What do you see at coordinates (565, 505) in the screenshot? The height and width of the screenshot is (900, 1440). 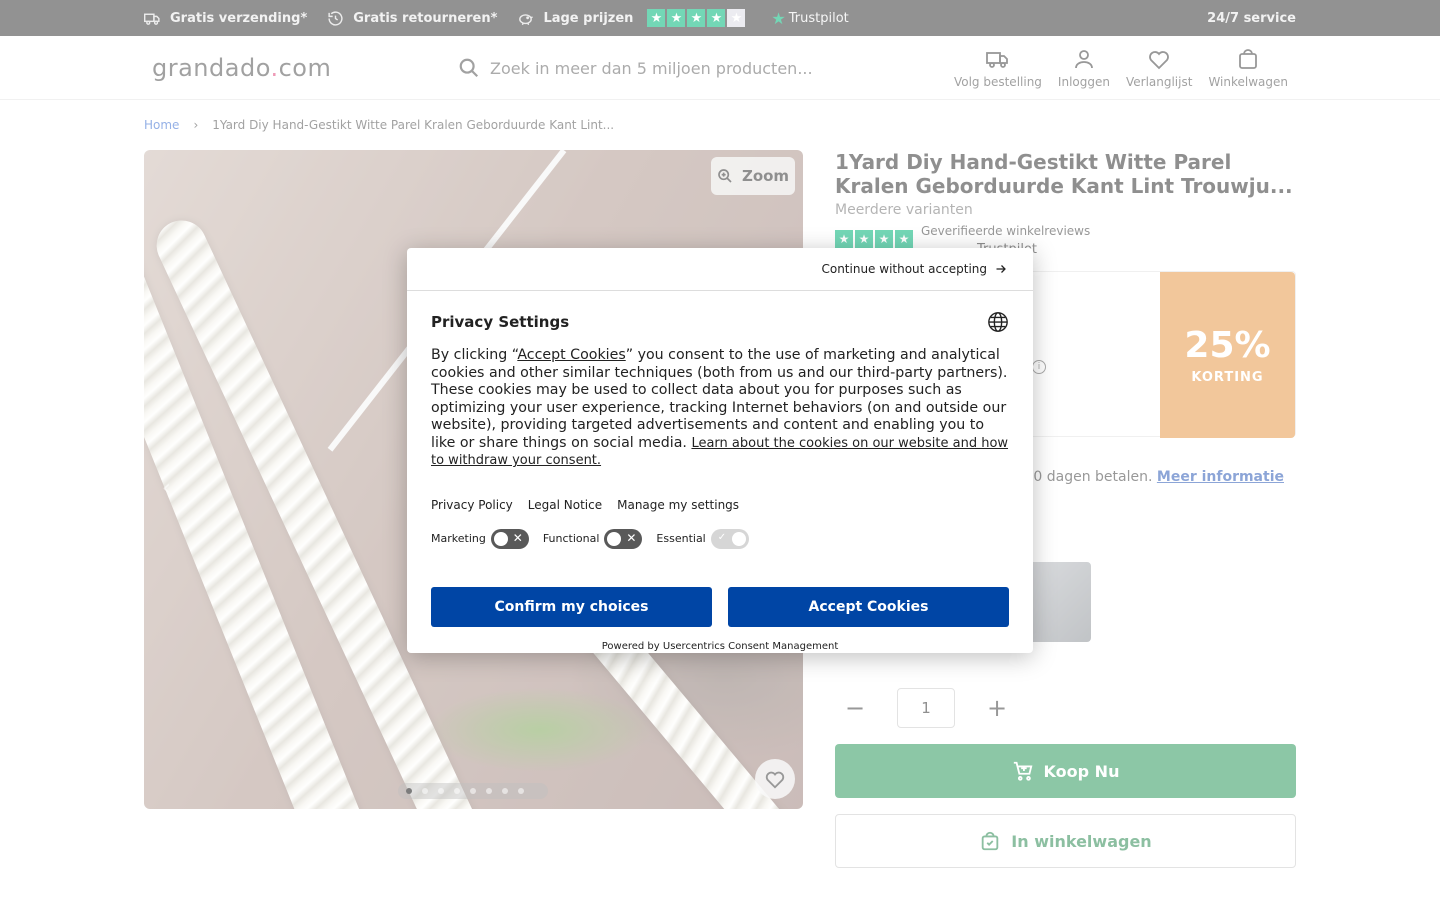 I see `legal-notice-link: Legal Notice` at bounding box center [565, 505].